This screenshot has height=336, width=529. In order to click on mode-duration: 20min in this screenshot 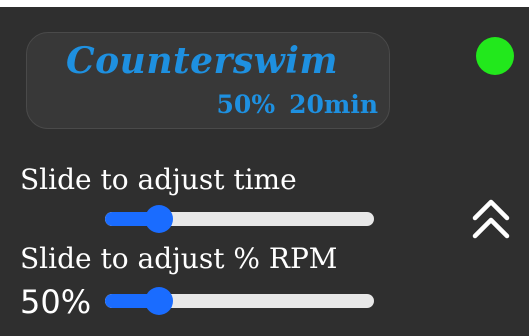, I will do `click(333, 104)`.